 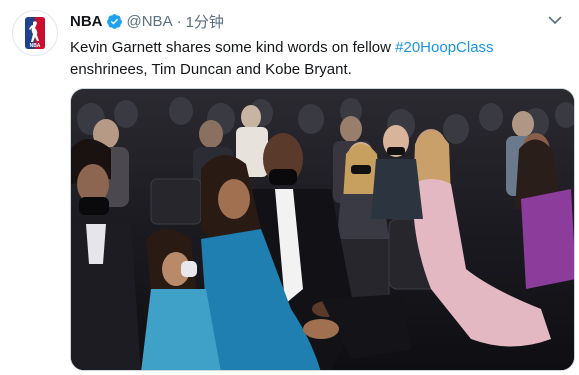 I want to click on tweet-timestamp: 1分钟, so click(x=205, y=21).